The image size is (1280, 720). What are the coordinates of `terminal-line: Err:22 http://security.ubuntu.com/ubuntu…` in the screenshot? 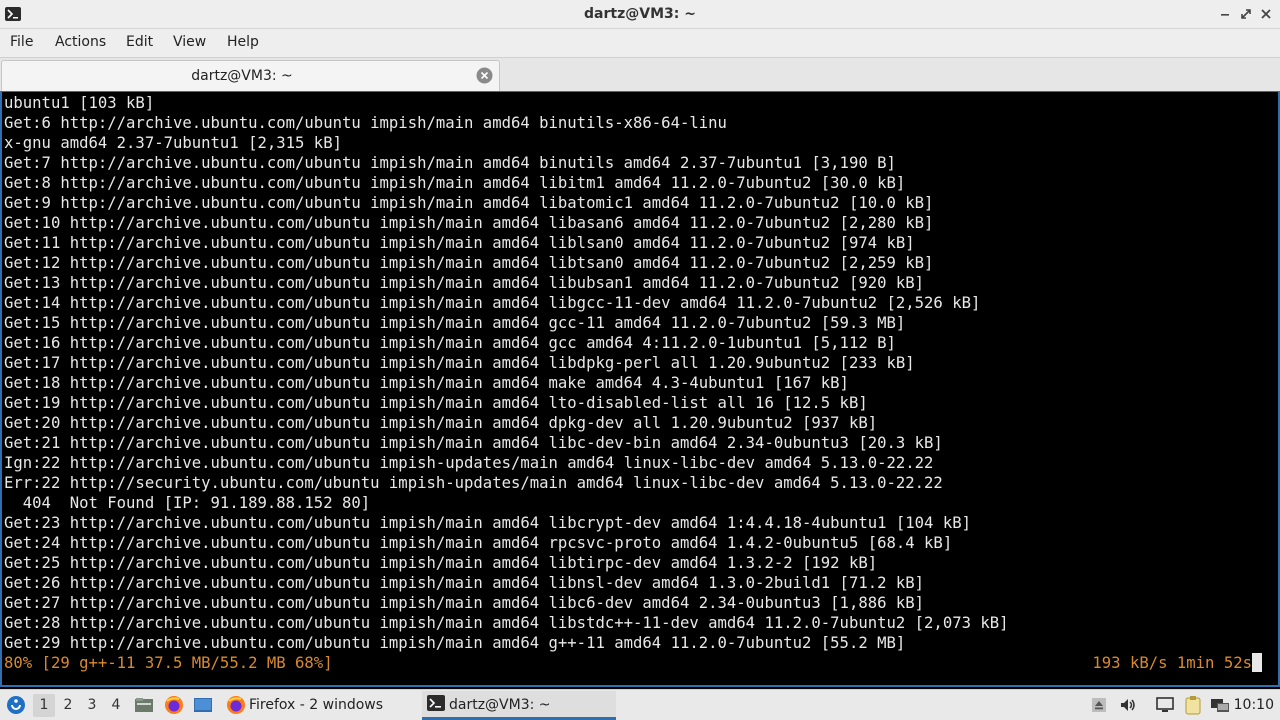 It's located at (473, 483).